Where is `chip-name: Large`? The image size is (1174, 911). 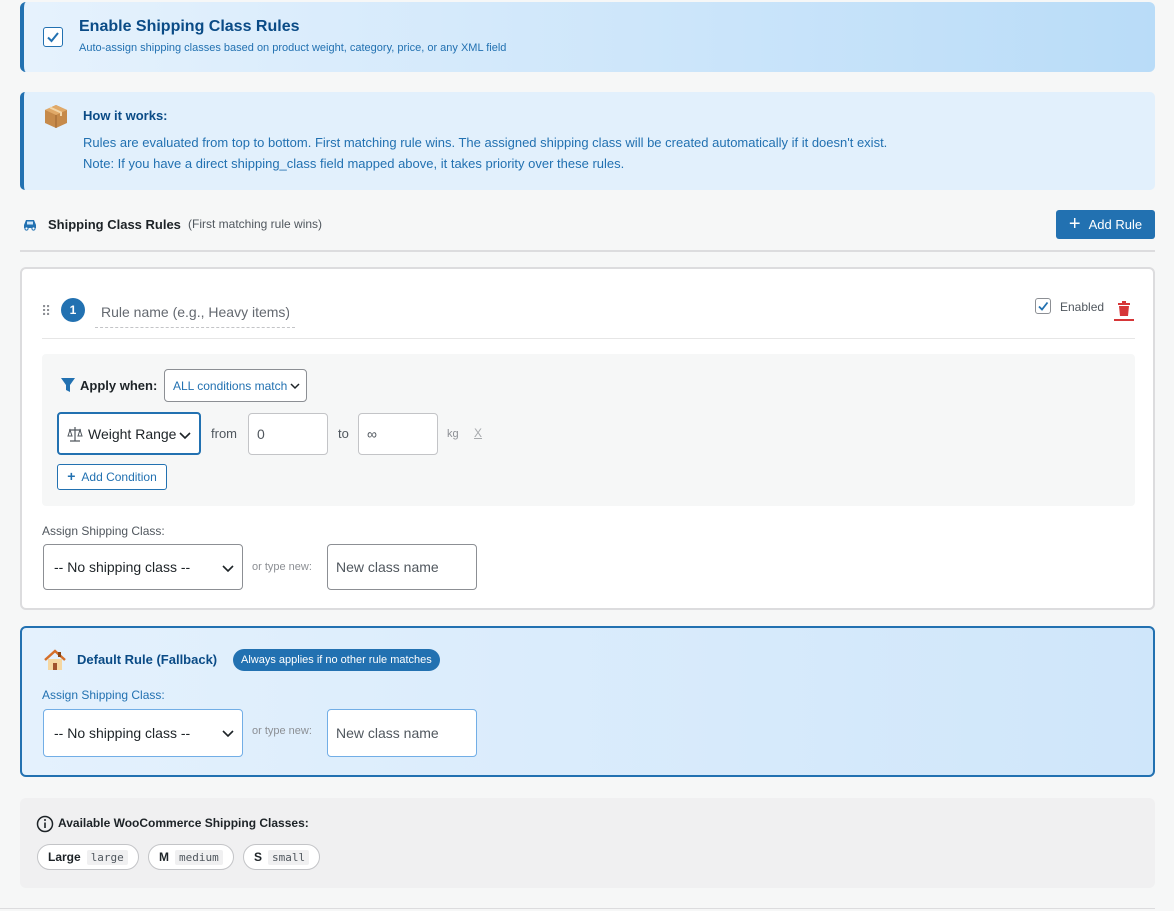 chip-name: Large is located at coordinates (64, 857).